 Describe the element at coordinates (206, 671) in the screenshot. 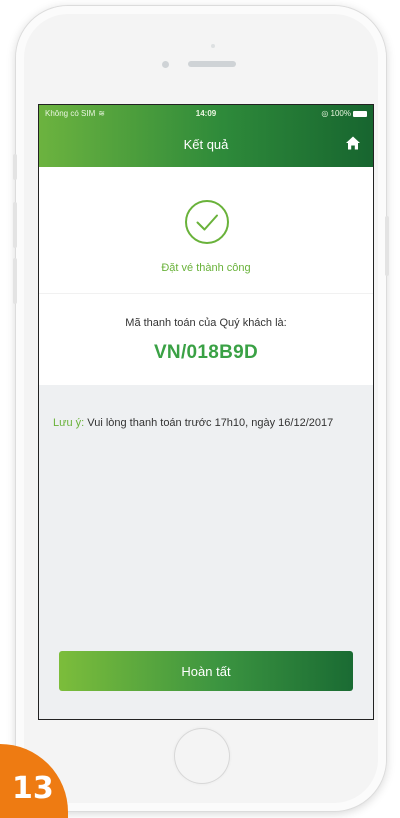

I see `done-button: Hoàn tất` at that location.